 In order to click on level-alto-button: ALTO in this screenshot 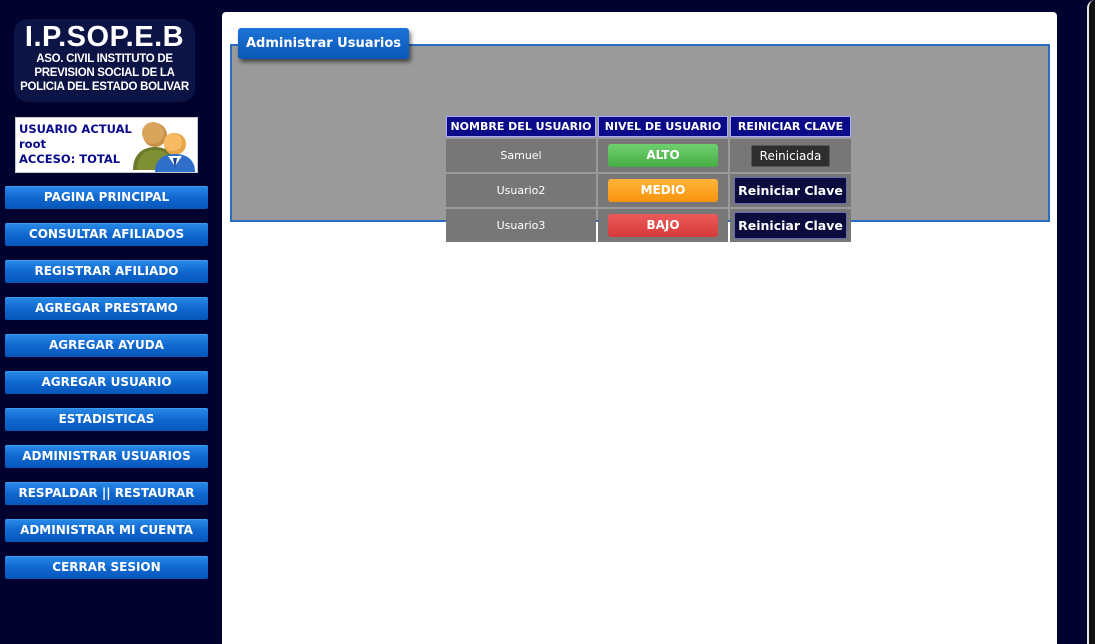, I will do `click(663, 155)`.